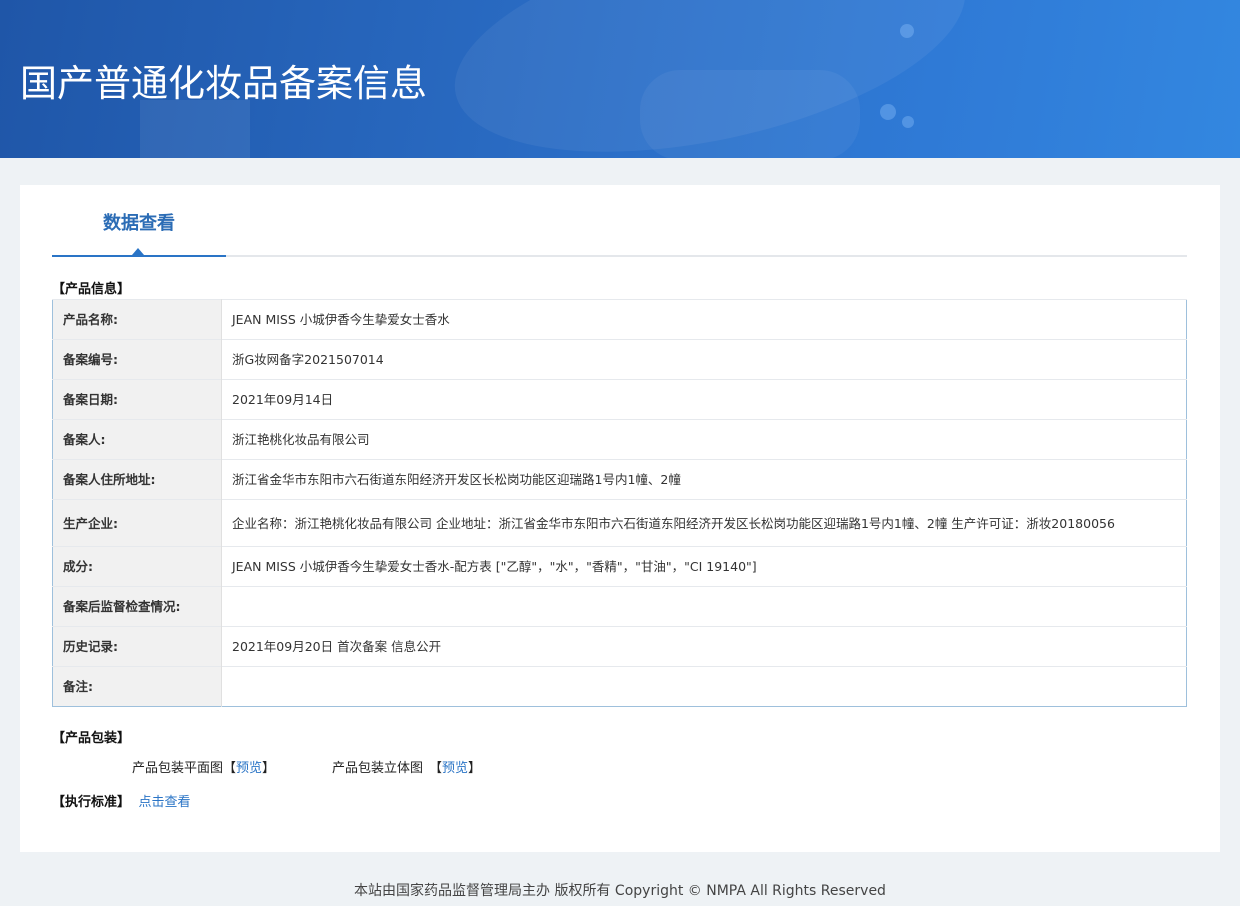 This screenshot has width=1240, height=906. I want to click on packaging-flat-preview-link: 预览, so click(249, 768).